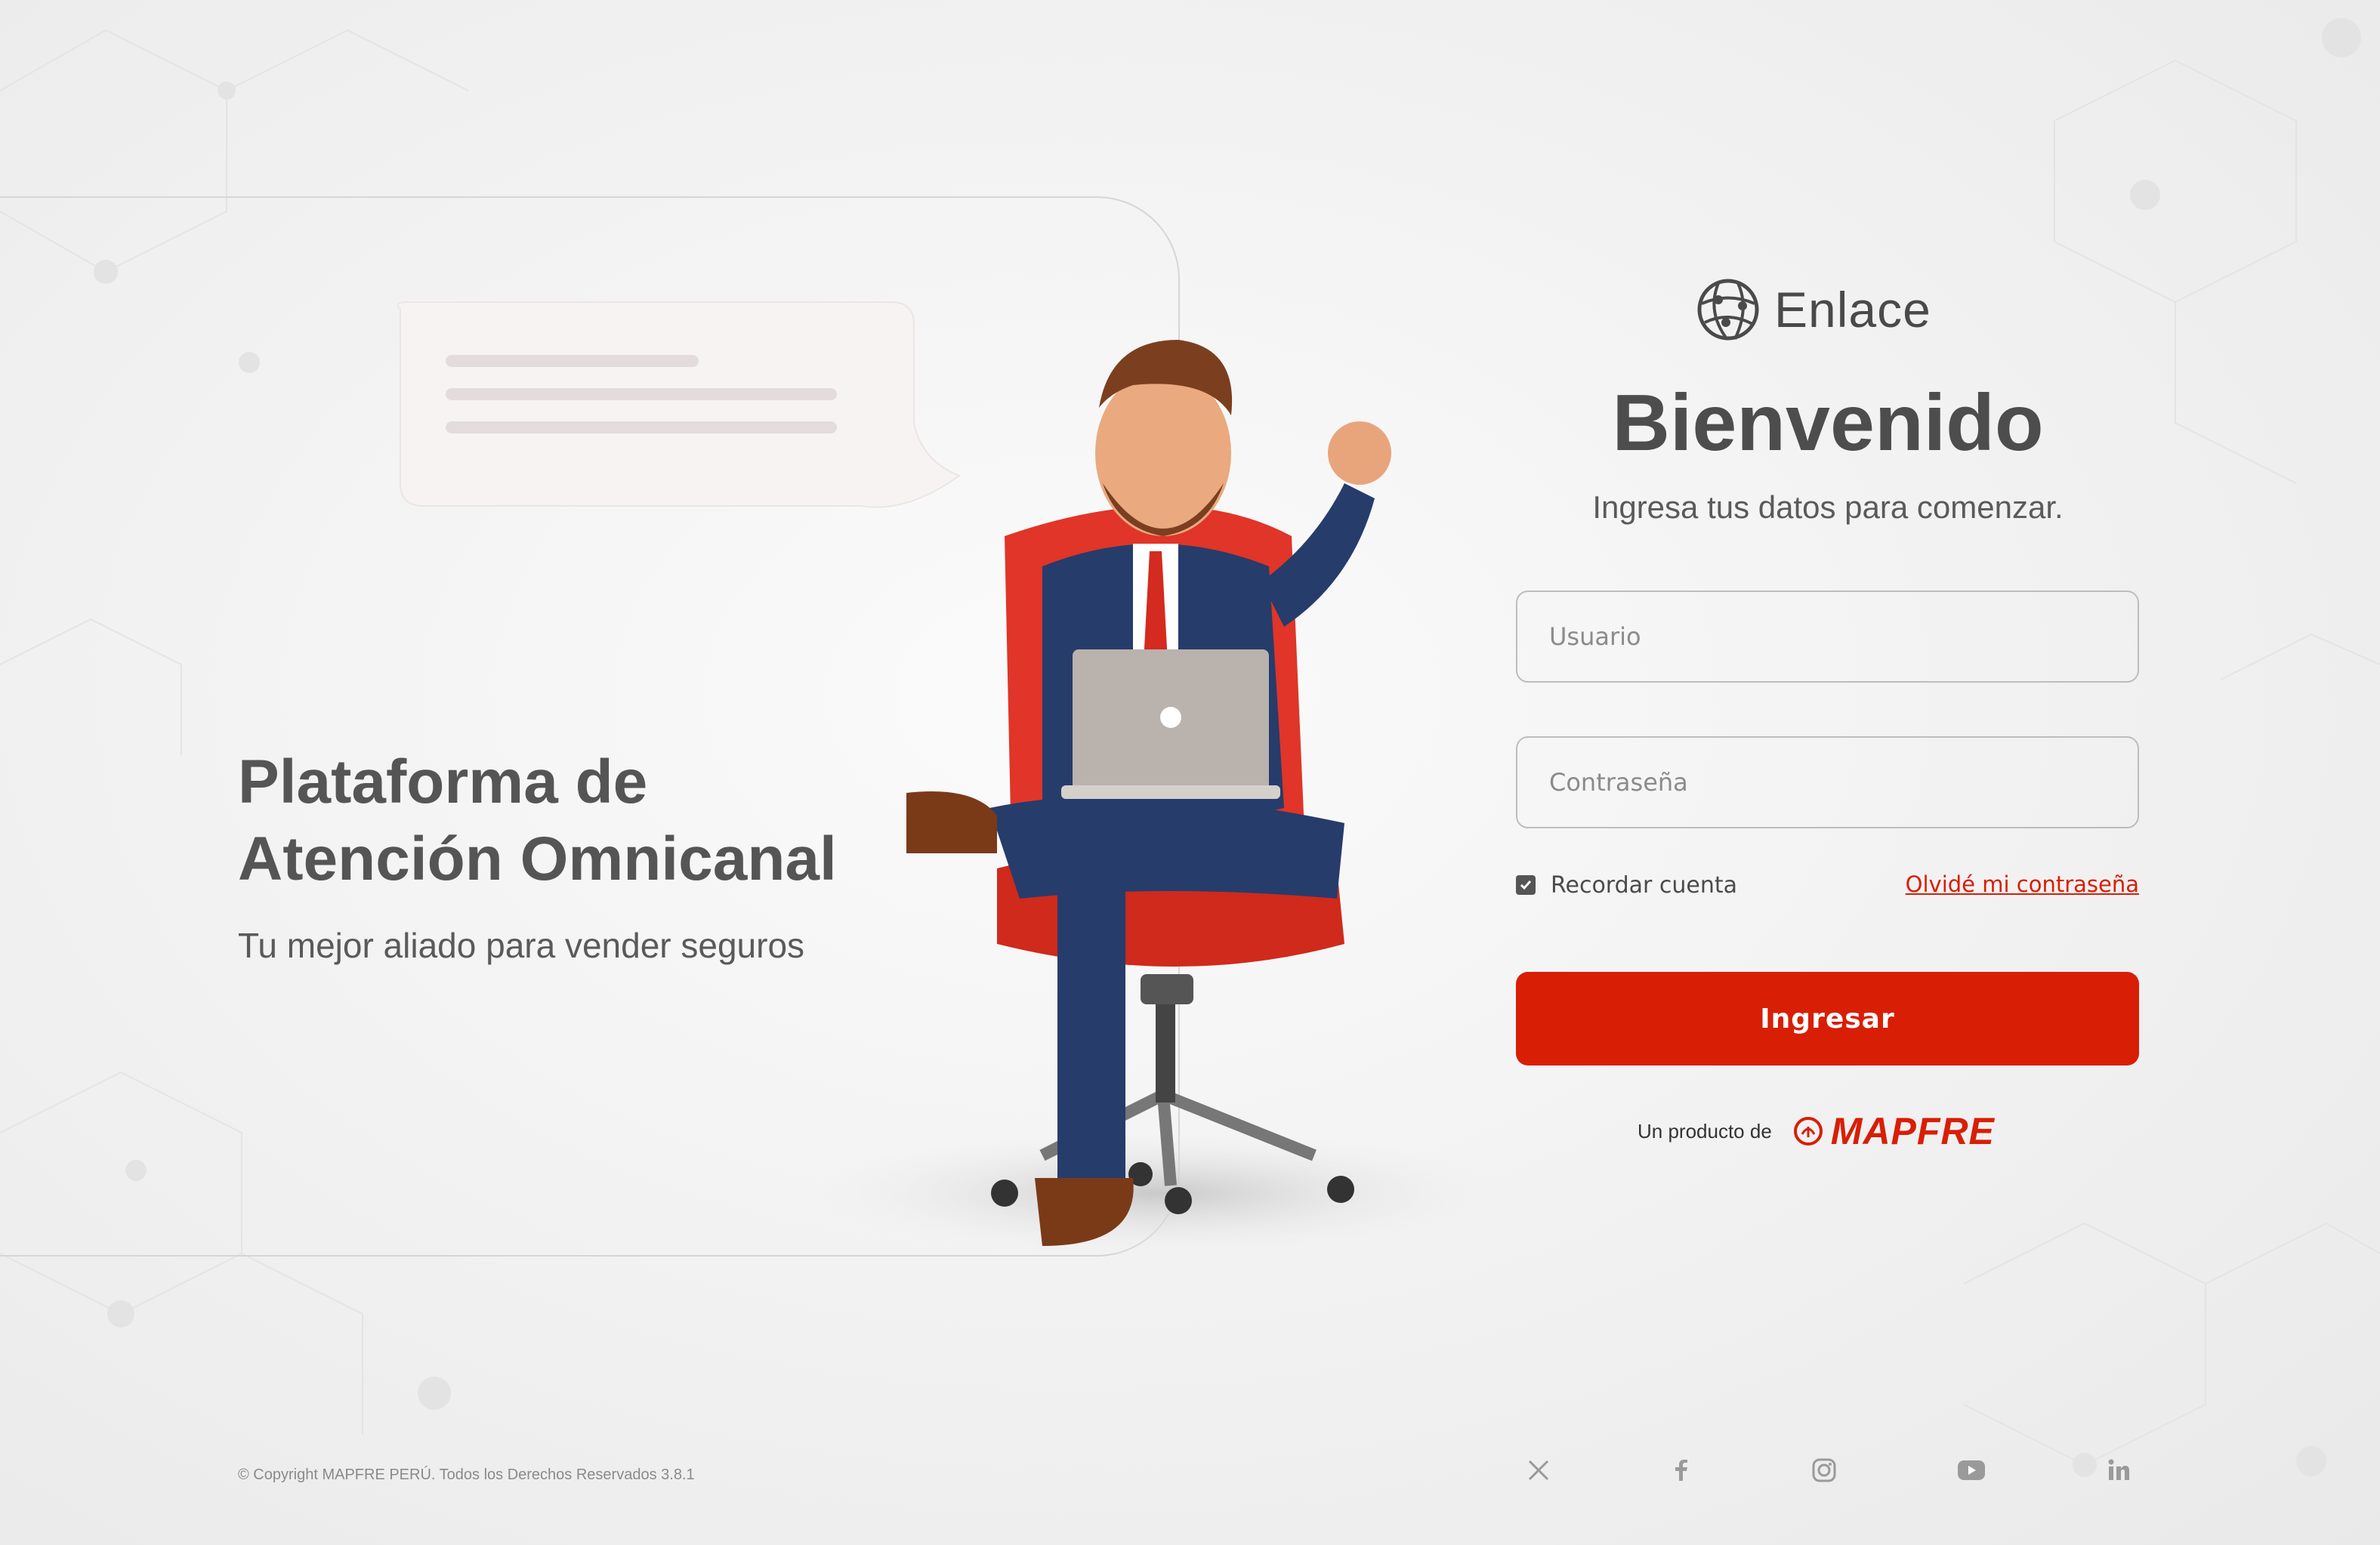  What do you see at coordinates (1913, 1131) in the screenshot?
I see `mapfre-brand: MAPFRE` at bounding box center [1913, 1131].